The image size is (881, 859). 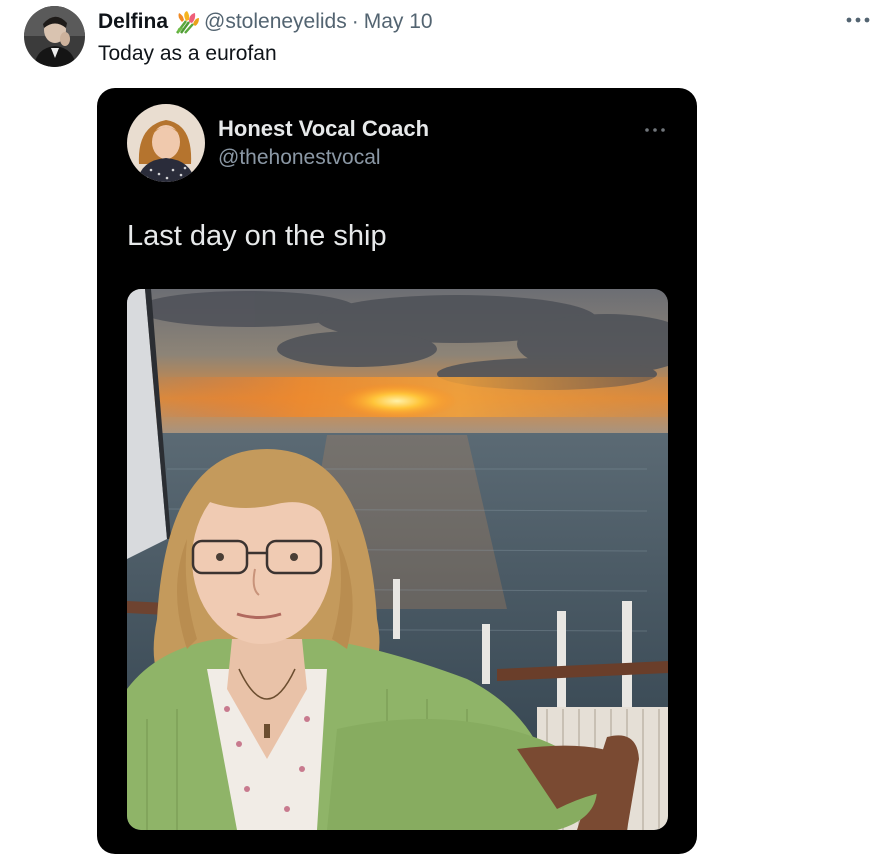 I want to click on embedded-post-text: Last day on the ship, so click(x=257, y=236).